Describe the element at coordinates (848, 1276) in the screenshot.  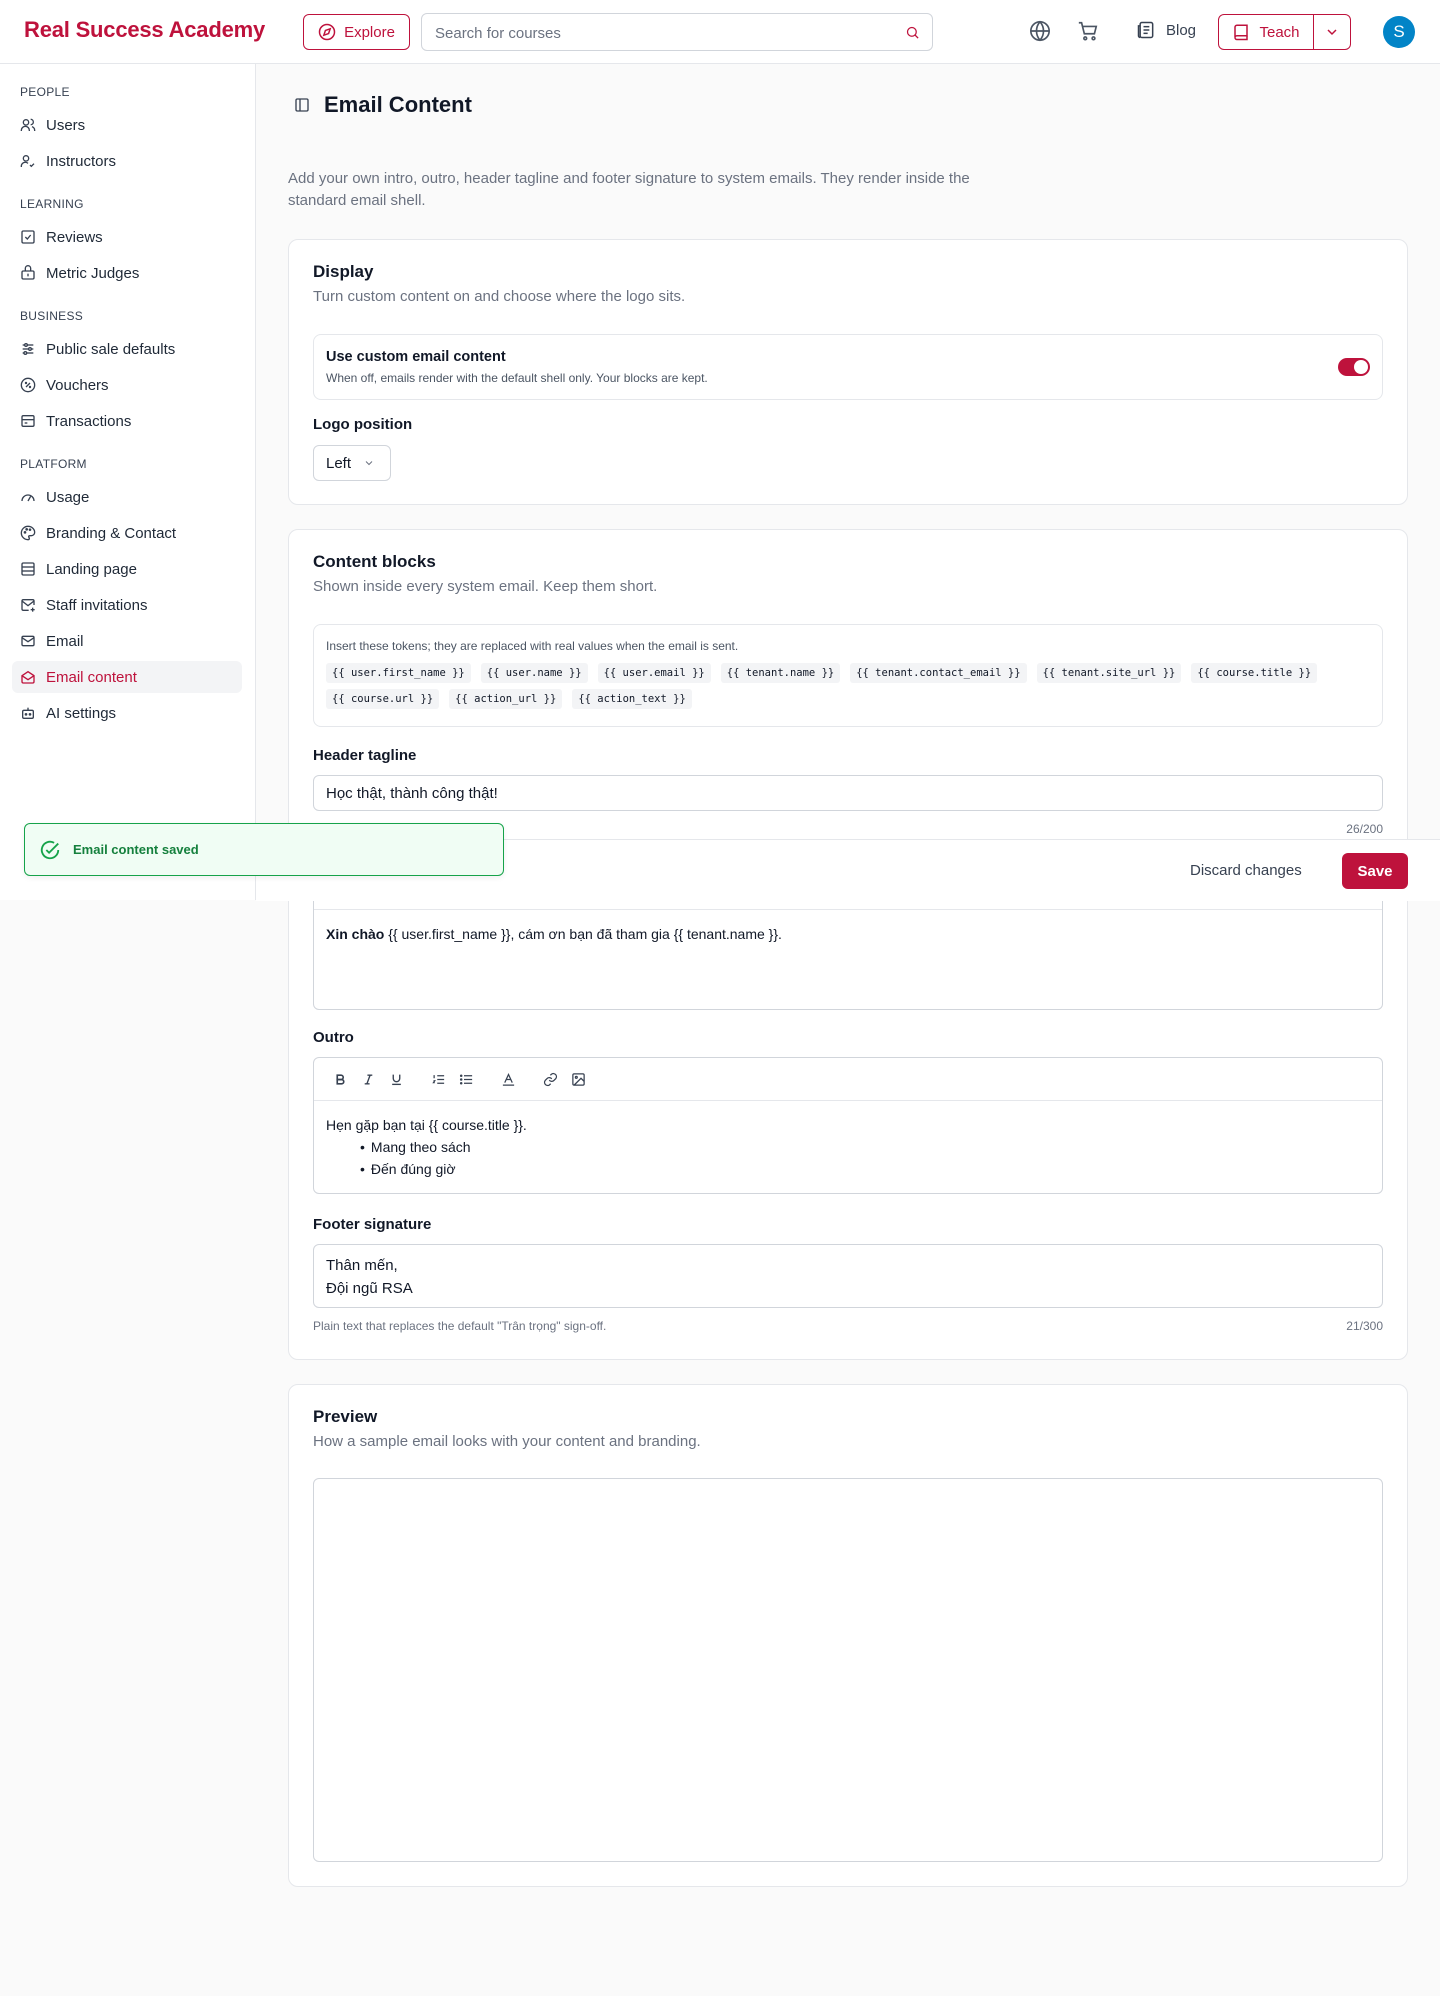
I see `footer-signature-textarea: Thân mến, Đội ngũ RSA` at that location.